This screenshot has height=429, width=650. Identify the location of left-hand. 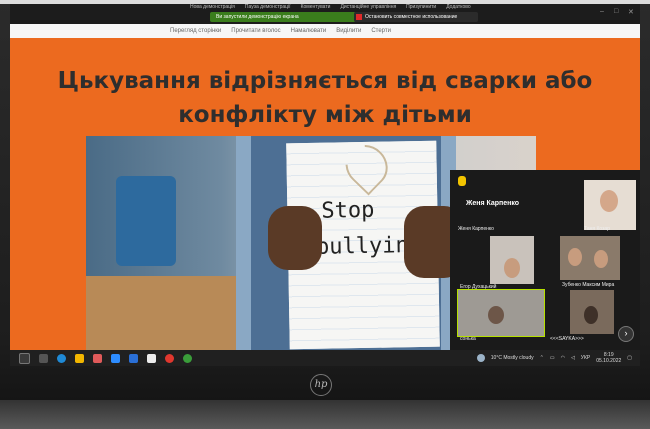
(295, 238).